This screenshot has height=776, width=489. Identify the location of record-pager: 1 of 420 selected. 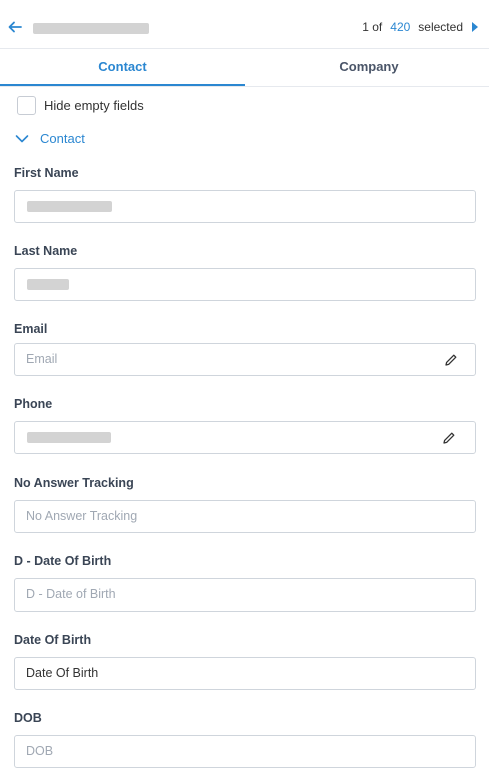
(420, 27).